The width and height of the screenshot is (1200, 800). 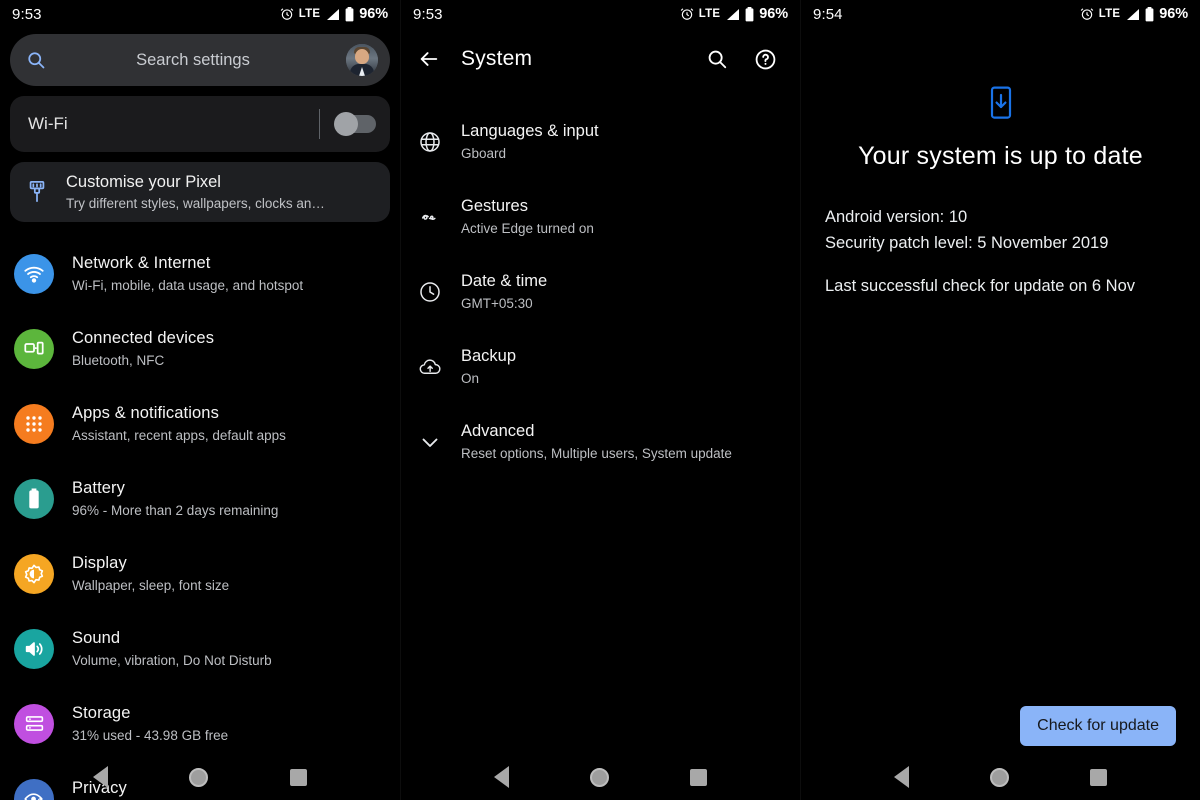 What do you see at coordinates (470, 378) in the screenshot?
I see `row-subtitle: On` at bounding box center [470, 378].